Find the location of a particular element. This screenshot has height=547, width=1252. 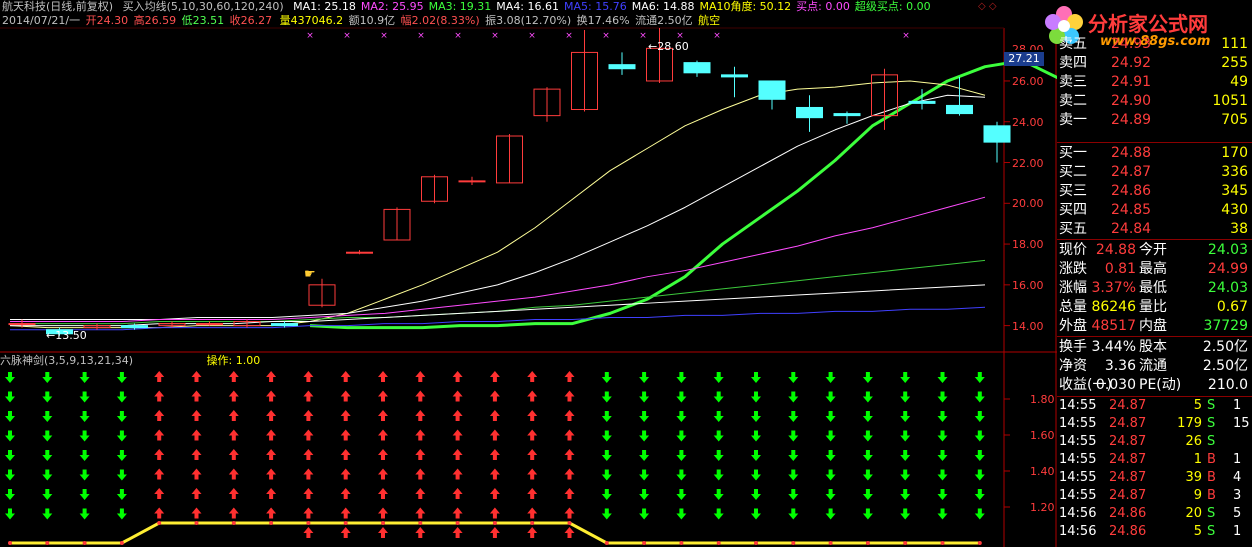

ask-row: 卖五 24.93 111 is located at coordinates (1154, 44).